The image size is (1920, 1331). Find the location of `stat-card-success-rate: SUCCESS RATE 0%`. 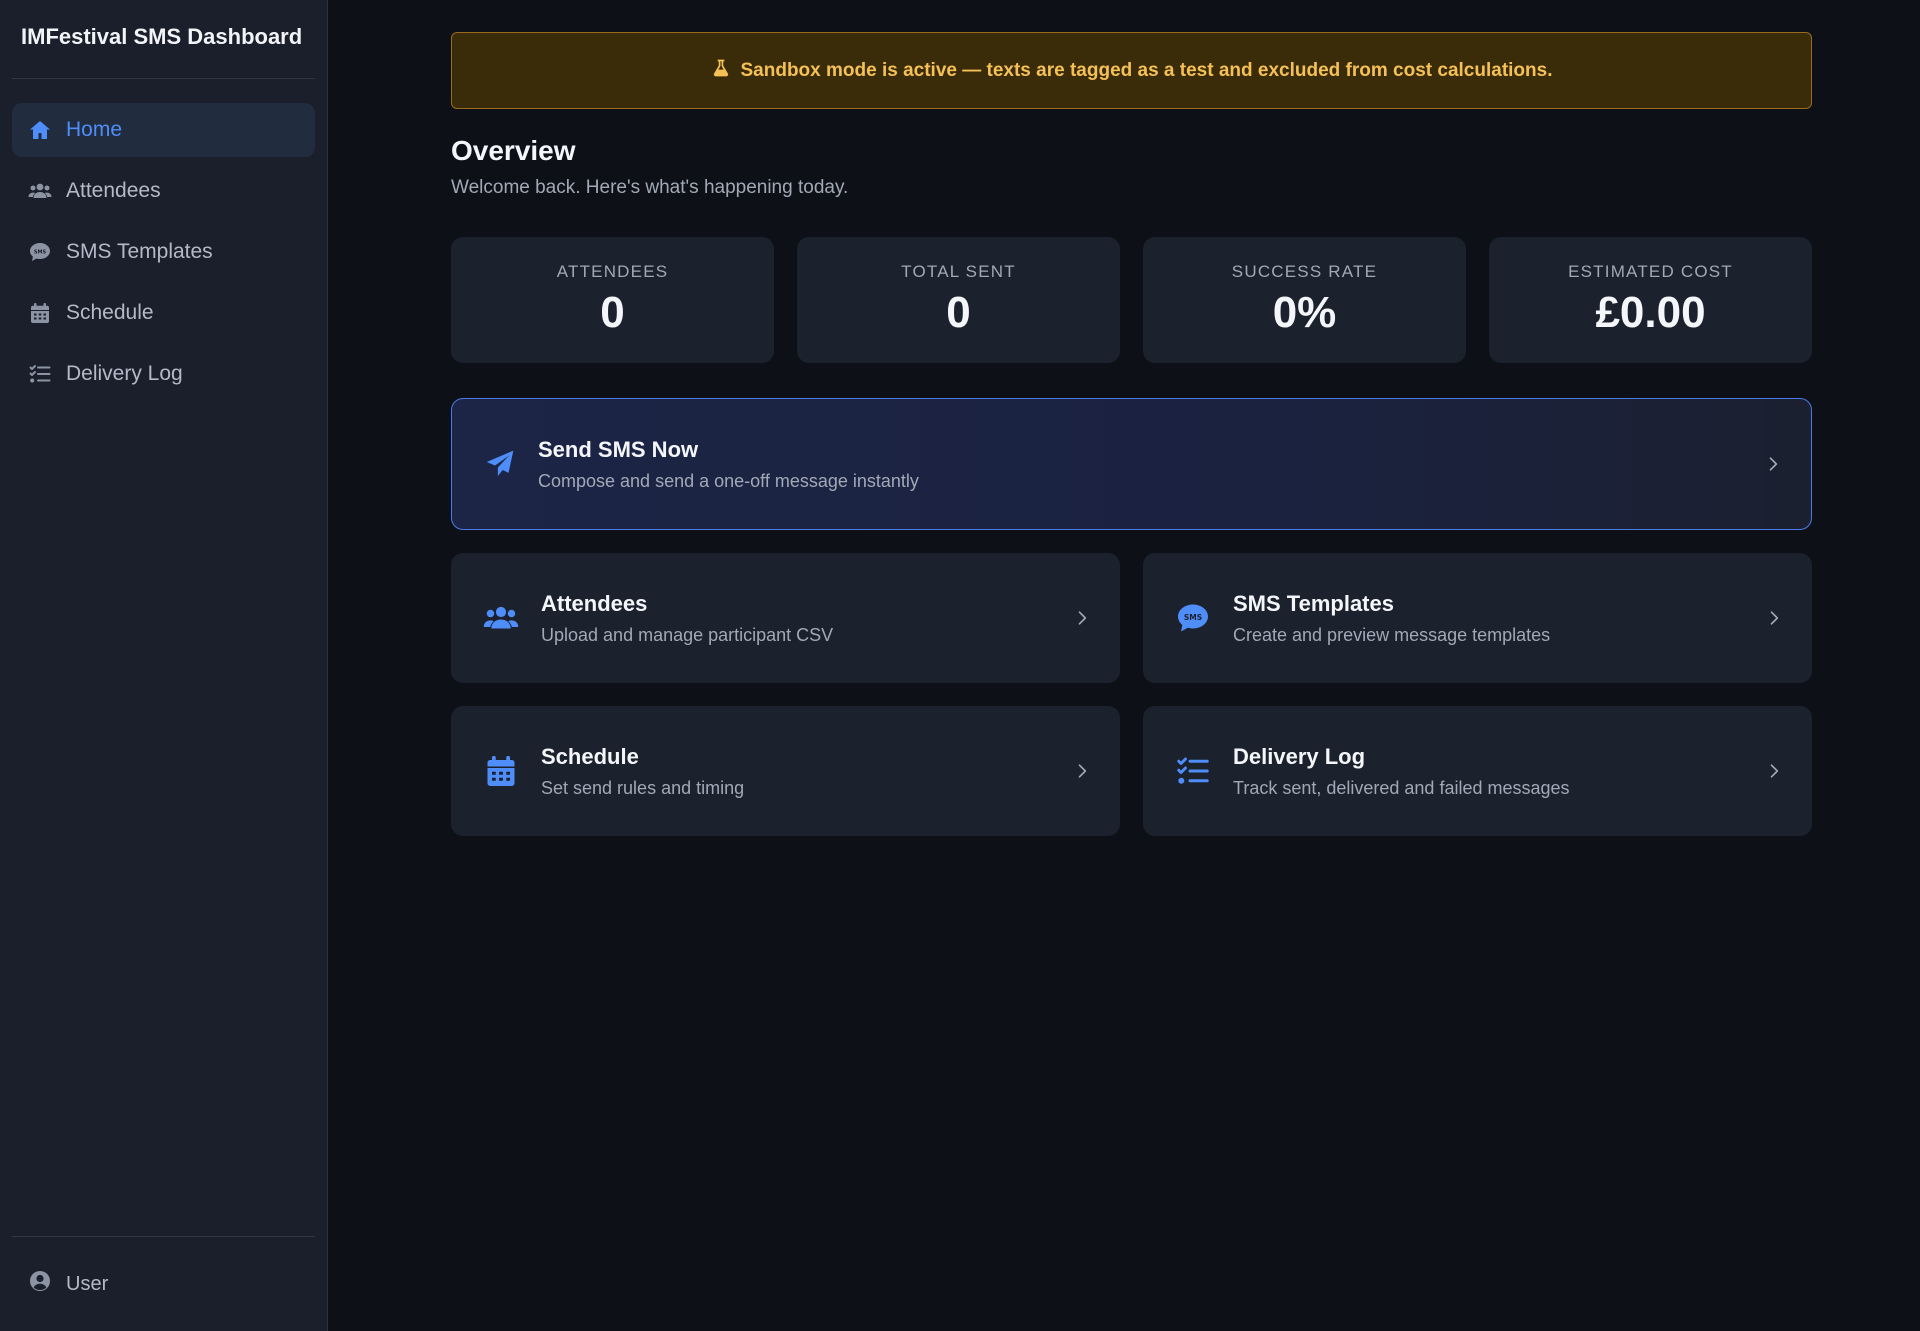

stat-card-success-rate: SUCCESS RATE 0% is located at coordinates (1304, 300).